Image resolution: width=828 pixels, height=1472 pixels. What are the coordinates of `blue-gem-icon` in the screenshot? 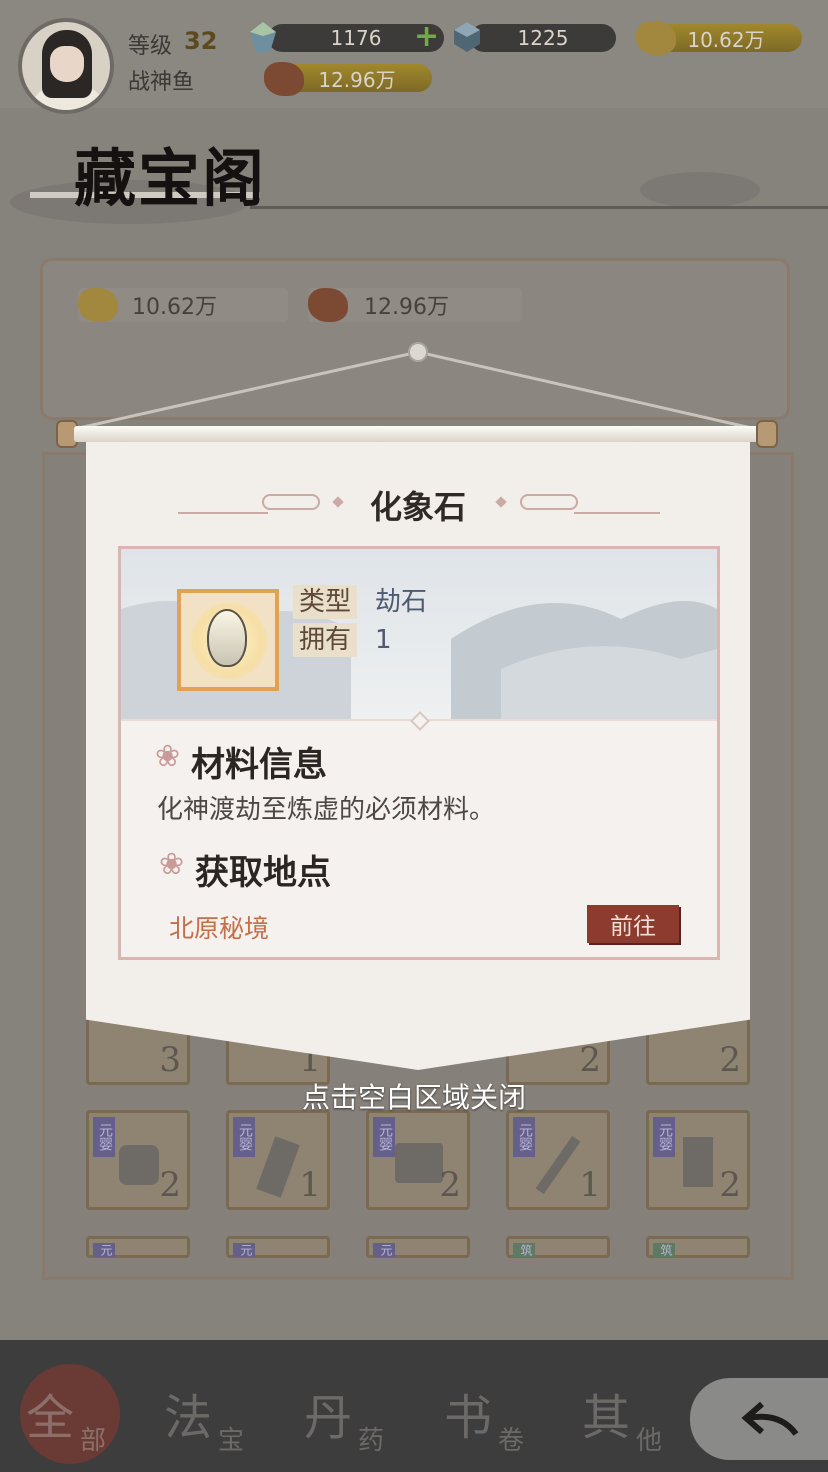 It's located at (467, 37).